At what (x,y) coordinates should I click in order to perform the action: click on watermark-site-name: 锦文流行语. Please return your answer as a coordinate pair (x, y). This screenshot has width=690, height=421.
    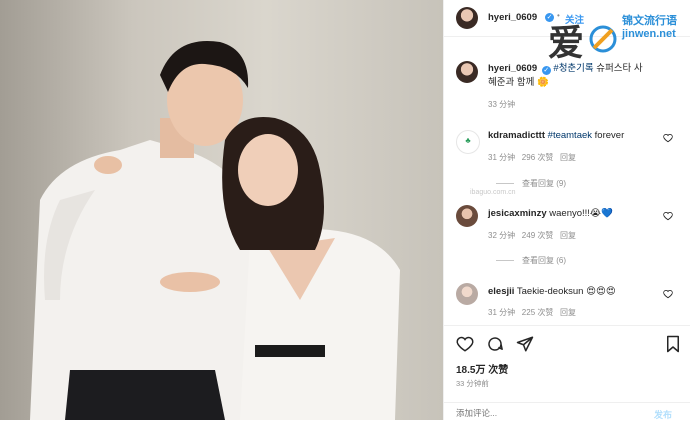
    Looking at the image, I should click on (649, 21).